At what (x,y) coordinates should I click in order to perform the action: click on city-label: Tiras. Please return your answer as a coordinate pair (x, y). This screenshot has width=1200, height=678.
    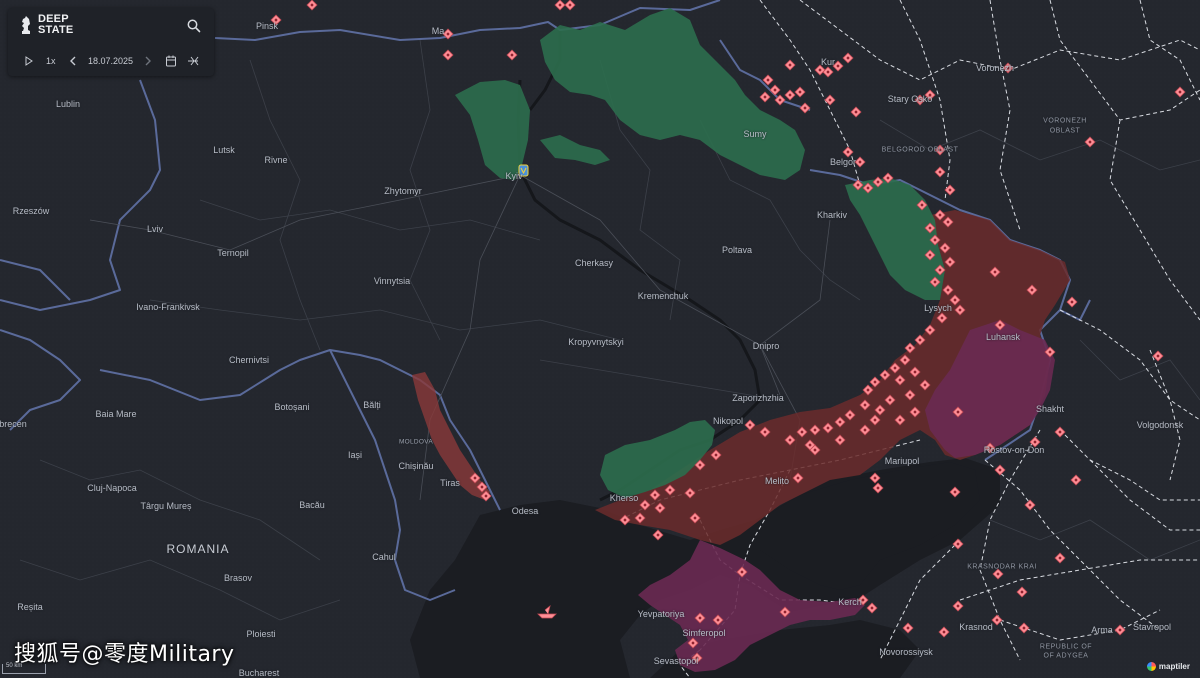
    Looking at the image, I should click on (450, 483).